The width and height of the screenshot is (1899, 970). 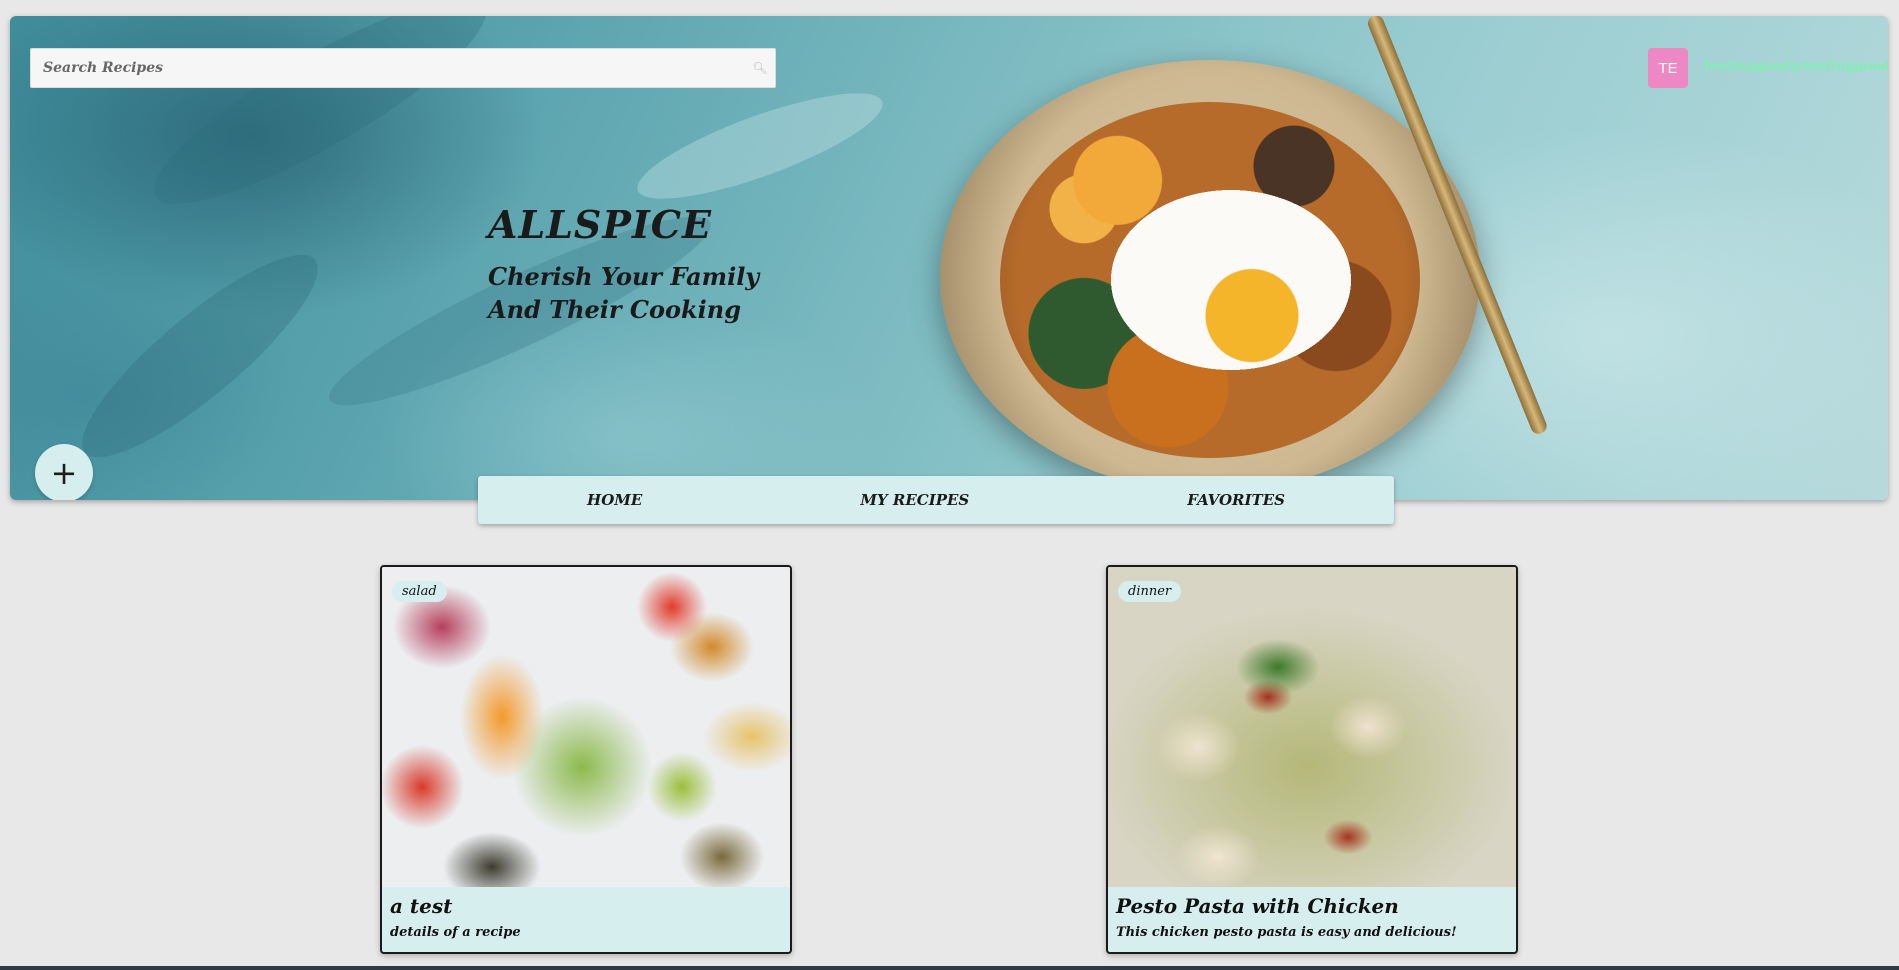 What do you see at coordinates (455, 932) in the screenshot?
I see `recipe-description: details of a recipe` at bounding box center [455, 932].